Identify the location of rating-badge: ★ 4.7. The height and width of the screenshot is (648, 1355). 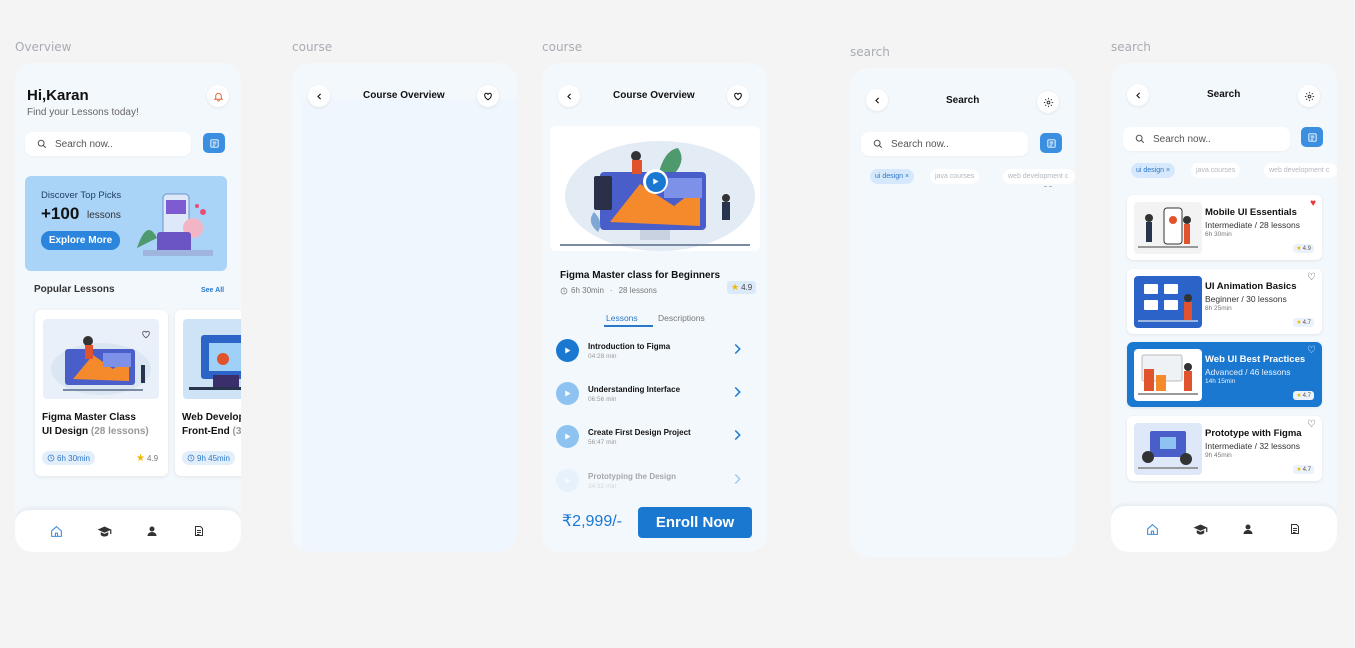
(1303, 322).